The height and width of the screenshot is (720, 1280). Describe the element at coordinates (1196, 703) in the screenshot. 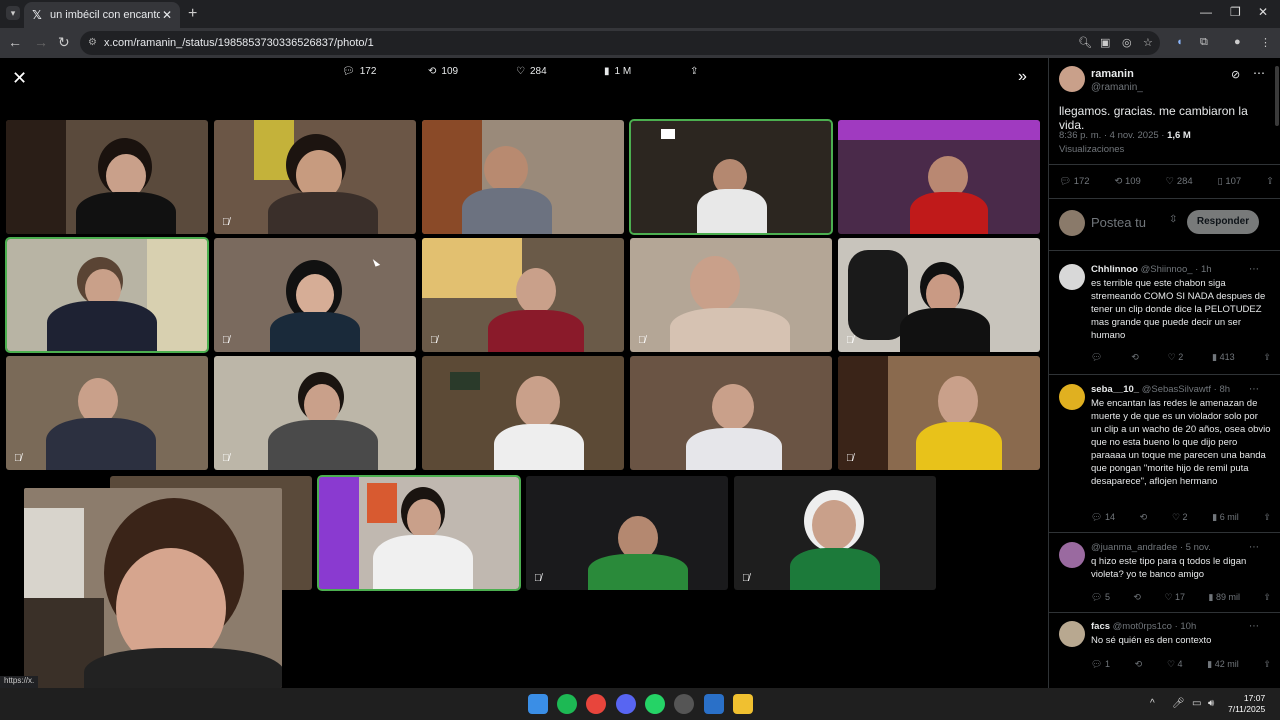

I see `network-icon: ▭` at that location.